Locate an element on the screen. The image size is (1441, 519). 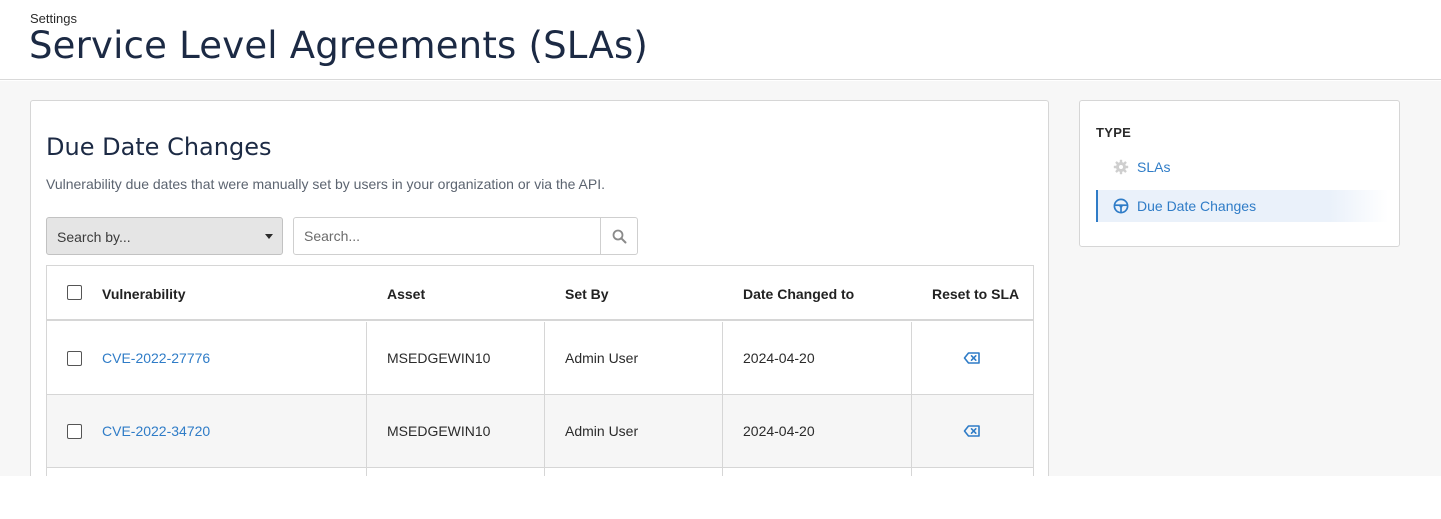
caret-down-icon is located at coordinates (269, 236).